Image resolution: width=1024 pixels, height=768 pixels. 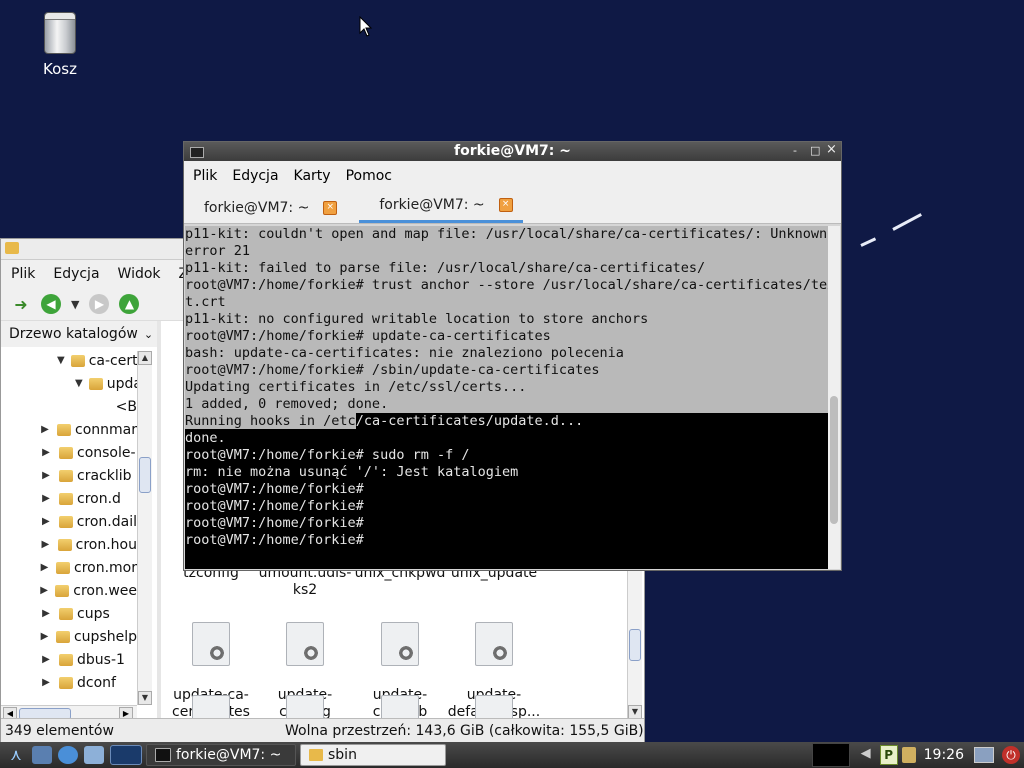 I want to click on tree-item: ▶ cups, so click(x=69, y=613).